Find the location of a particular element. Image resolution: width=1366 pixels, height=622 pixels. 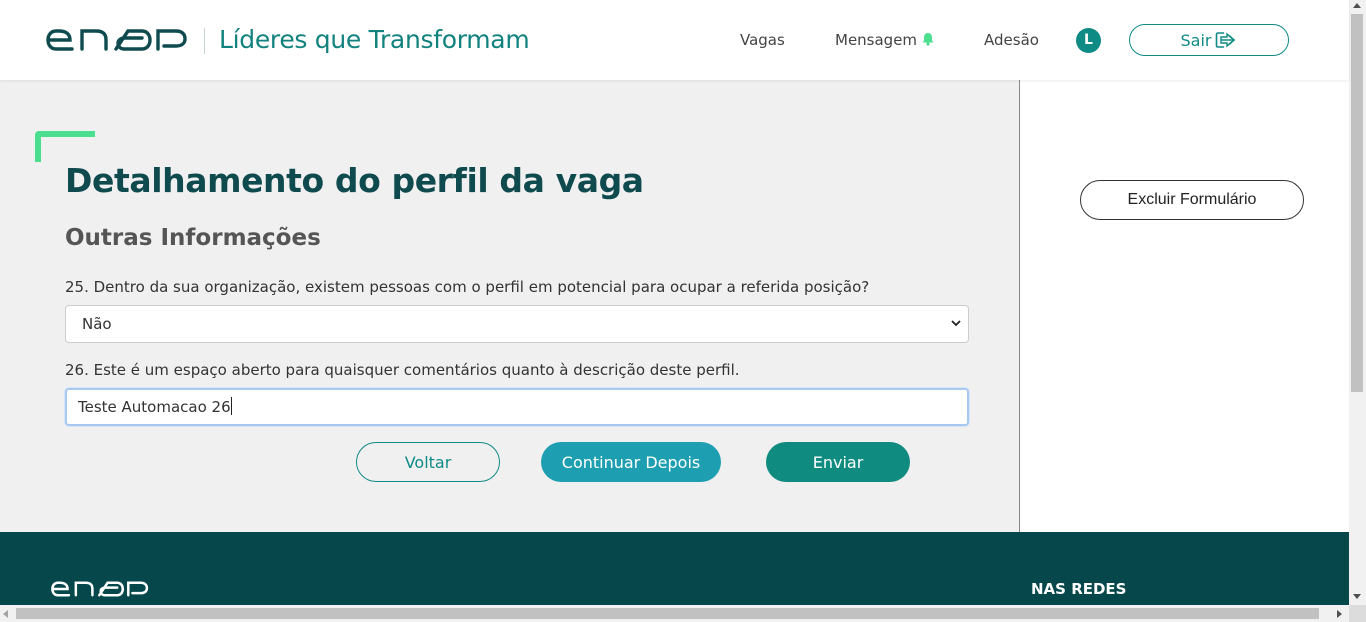

back-button: Voltar is located at coordinates (428, 462).